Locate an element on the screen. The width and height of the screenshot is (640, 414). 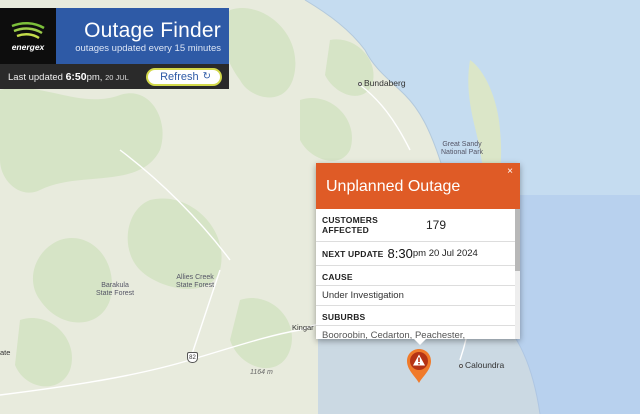
map-label-caloundra: Caloundra is located at coordinates (481, 365).